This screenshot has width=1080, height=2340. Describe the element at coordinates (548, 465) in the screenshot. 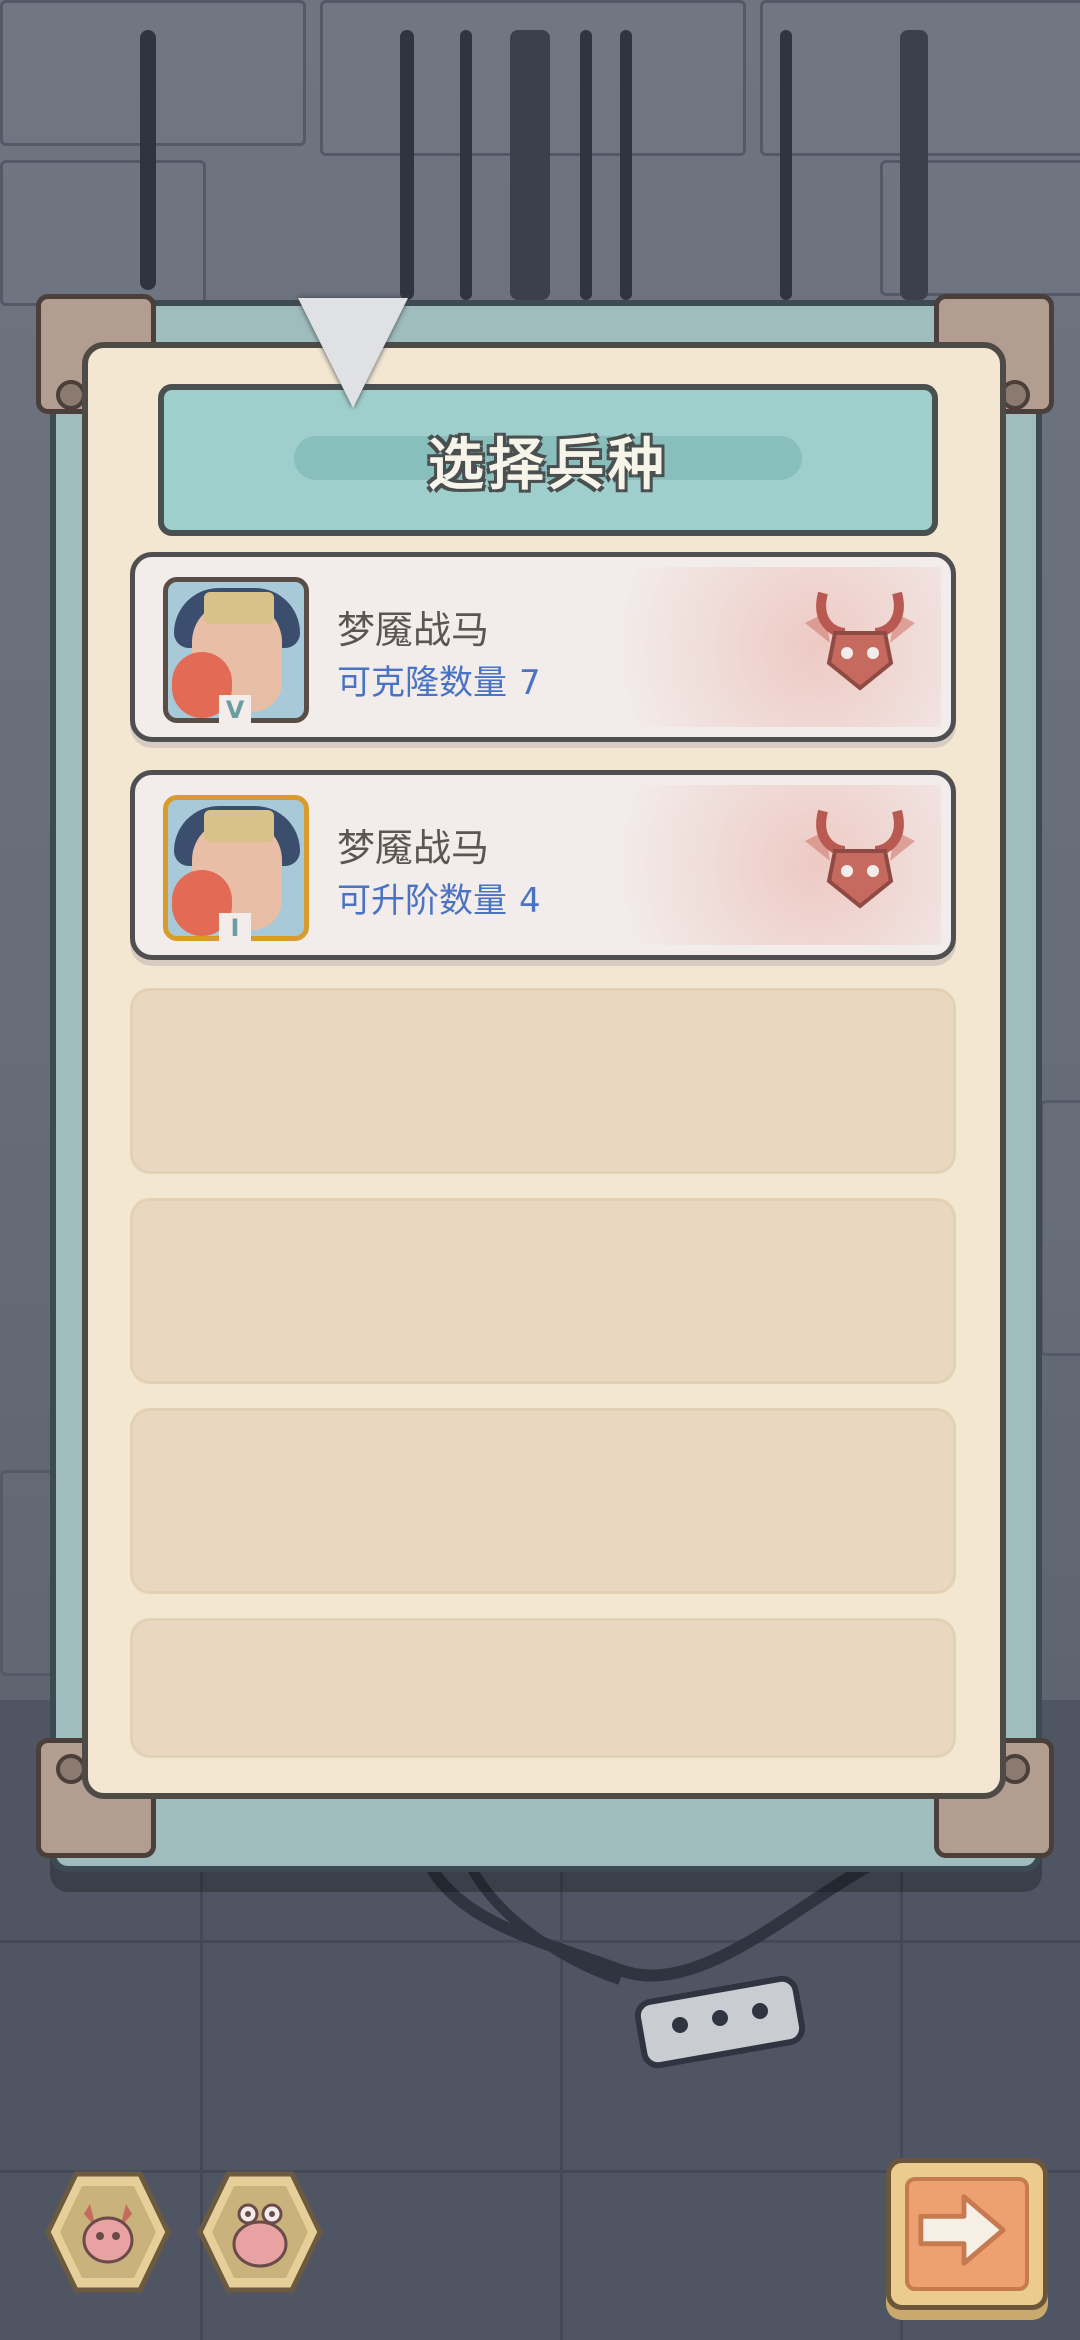

I see `page-title: 选择兵种` at that location.